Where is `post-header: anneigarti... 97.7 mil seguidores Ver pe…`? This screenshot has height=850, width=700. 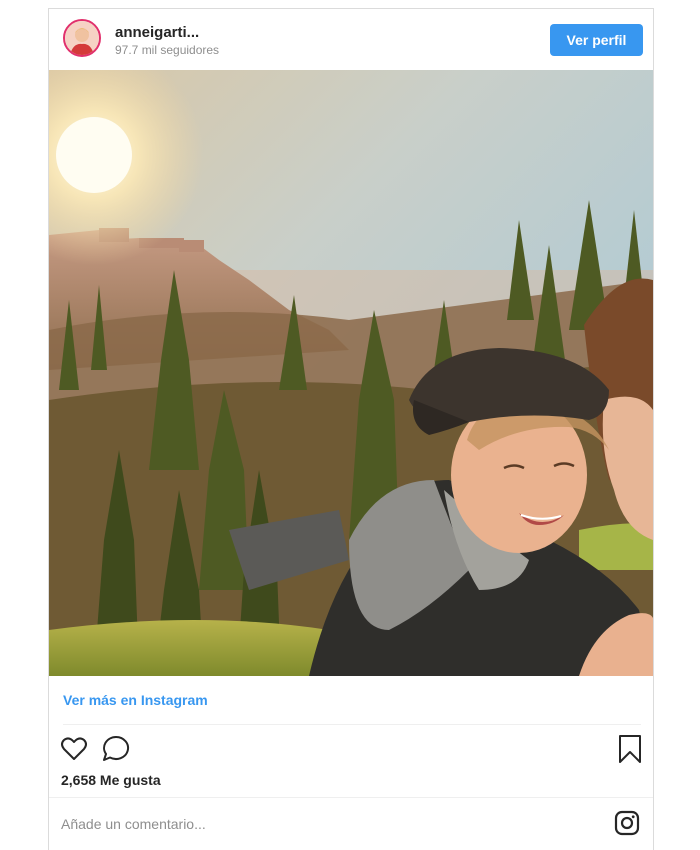
post-header: anneigarti... 97.7 mil seguidores Ver pe… is located at coordinates (351, 40).